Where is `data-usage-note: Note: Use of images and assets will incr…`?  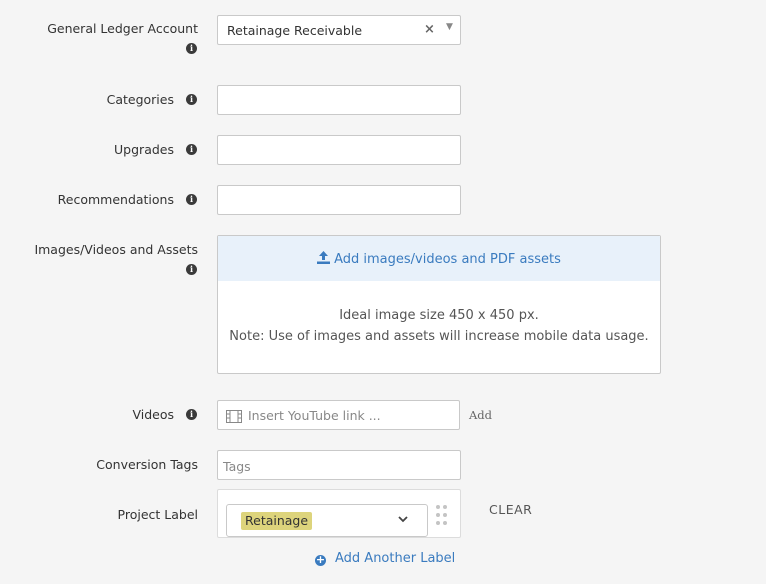
data-usage-note: Note: Use of images and assets will incr… is located at coordinates (439, 336).